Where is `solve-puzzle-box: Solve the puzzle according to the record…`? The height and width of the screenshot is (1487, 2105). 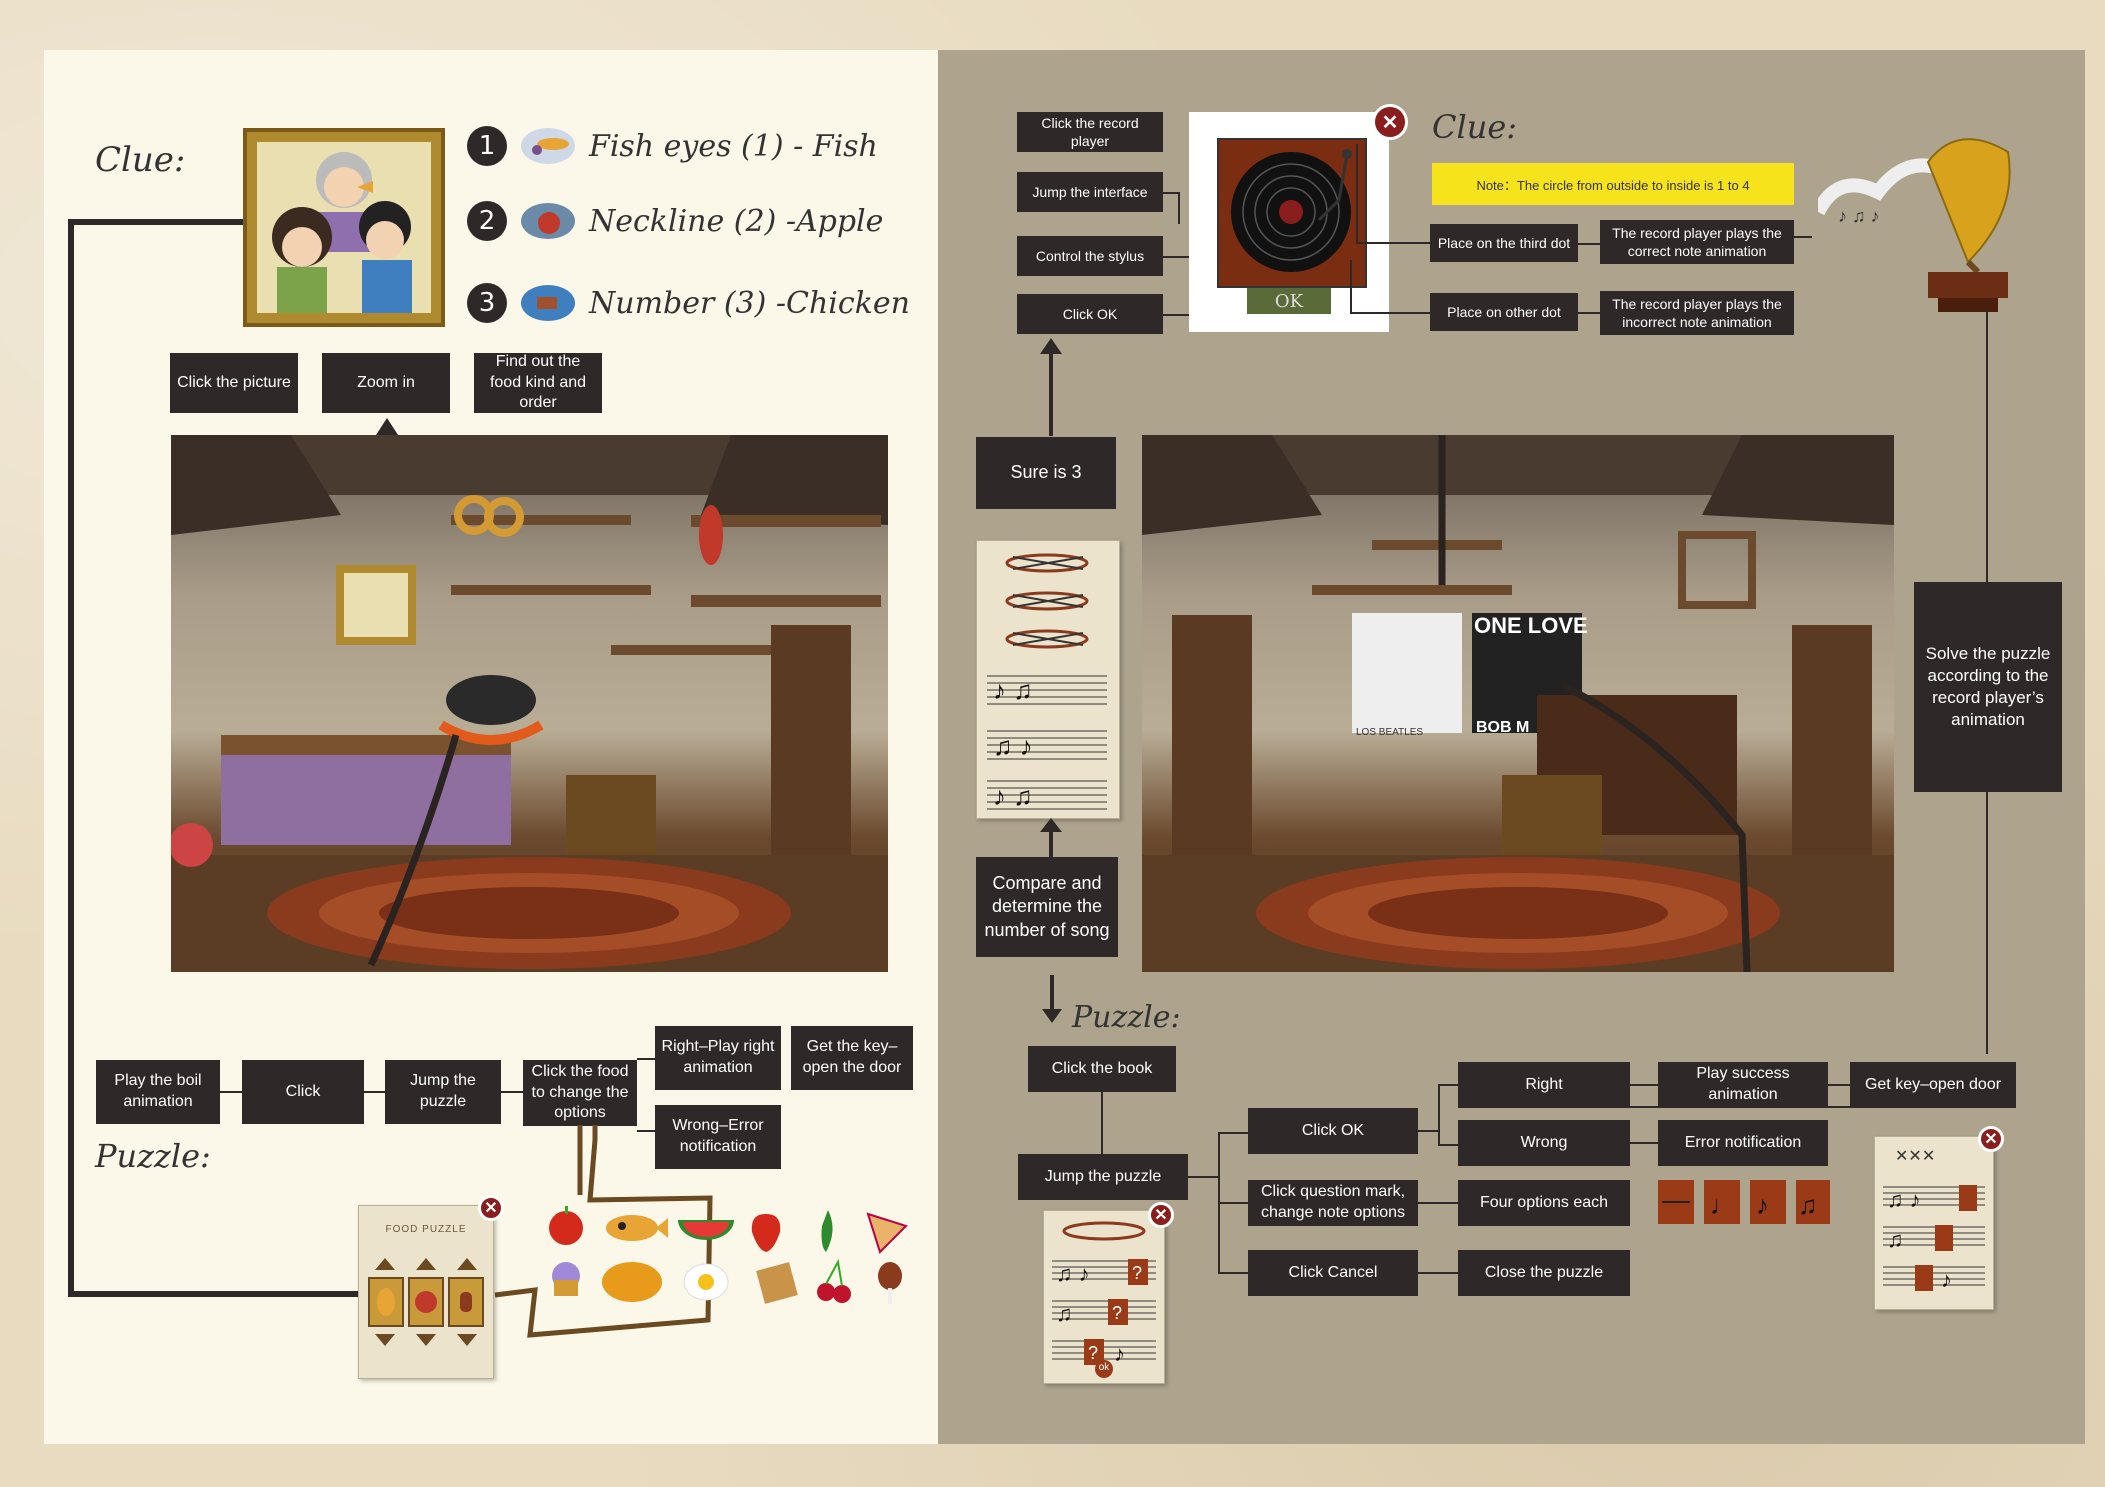 solve-puzzle-box: Solve the puzzle according to the record… is located at coordinates (1988, 687).